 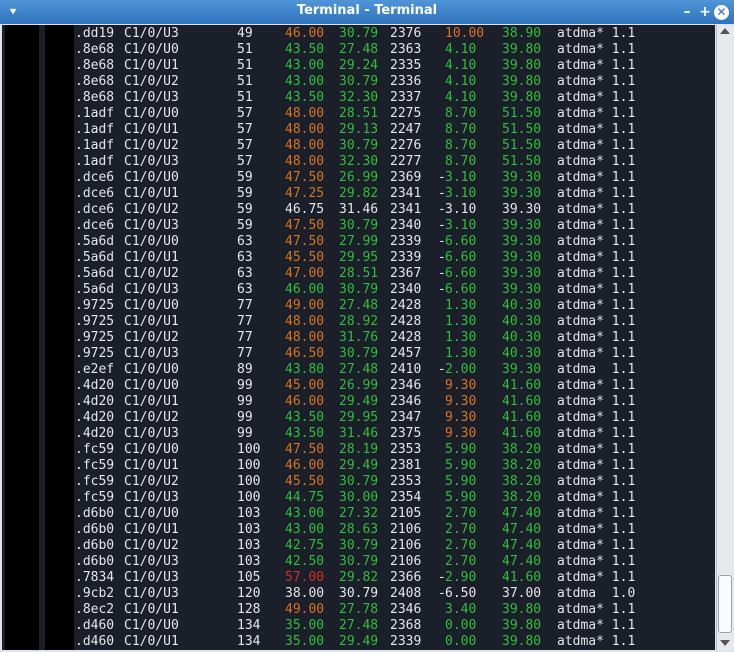 I want to click on vertical-scrollbar, so click(x=724, y=337).